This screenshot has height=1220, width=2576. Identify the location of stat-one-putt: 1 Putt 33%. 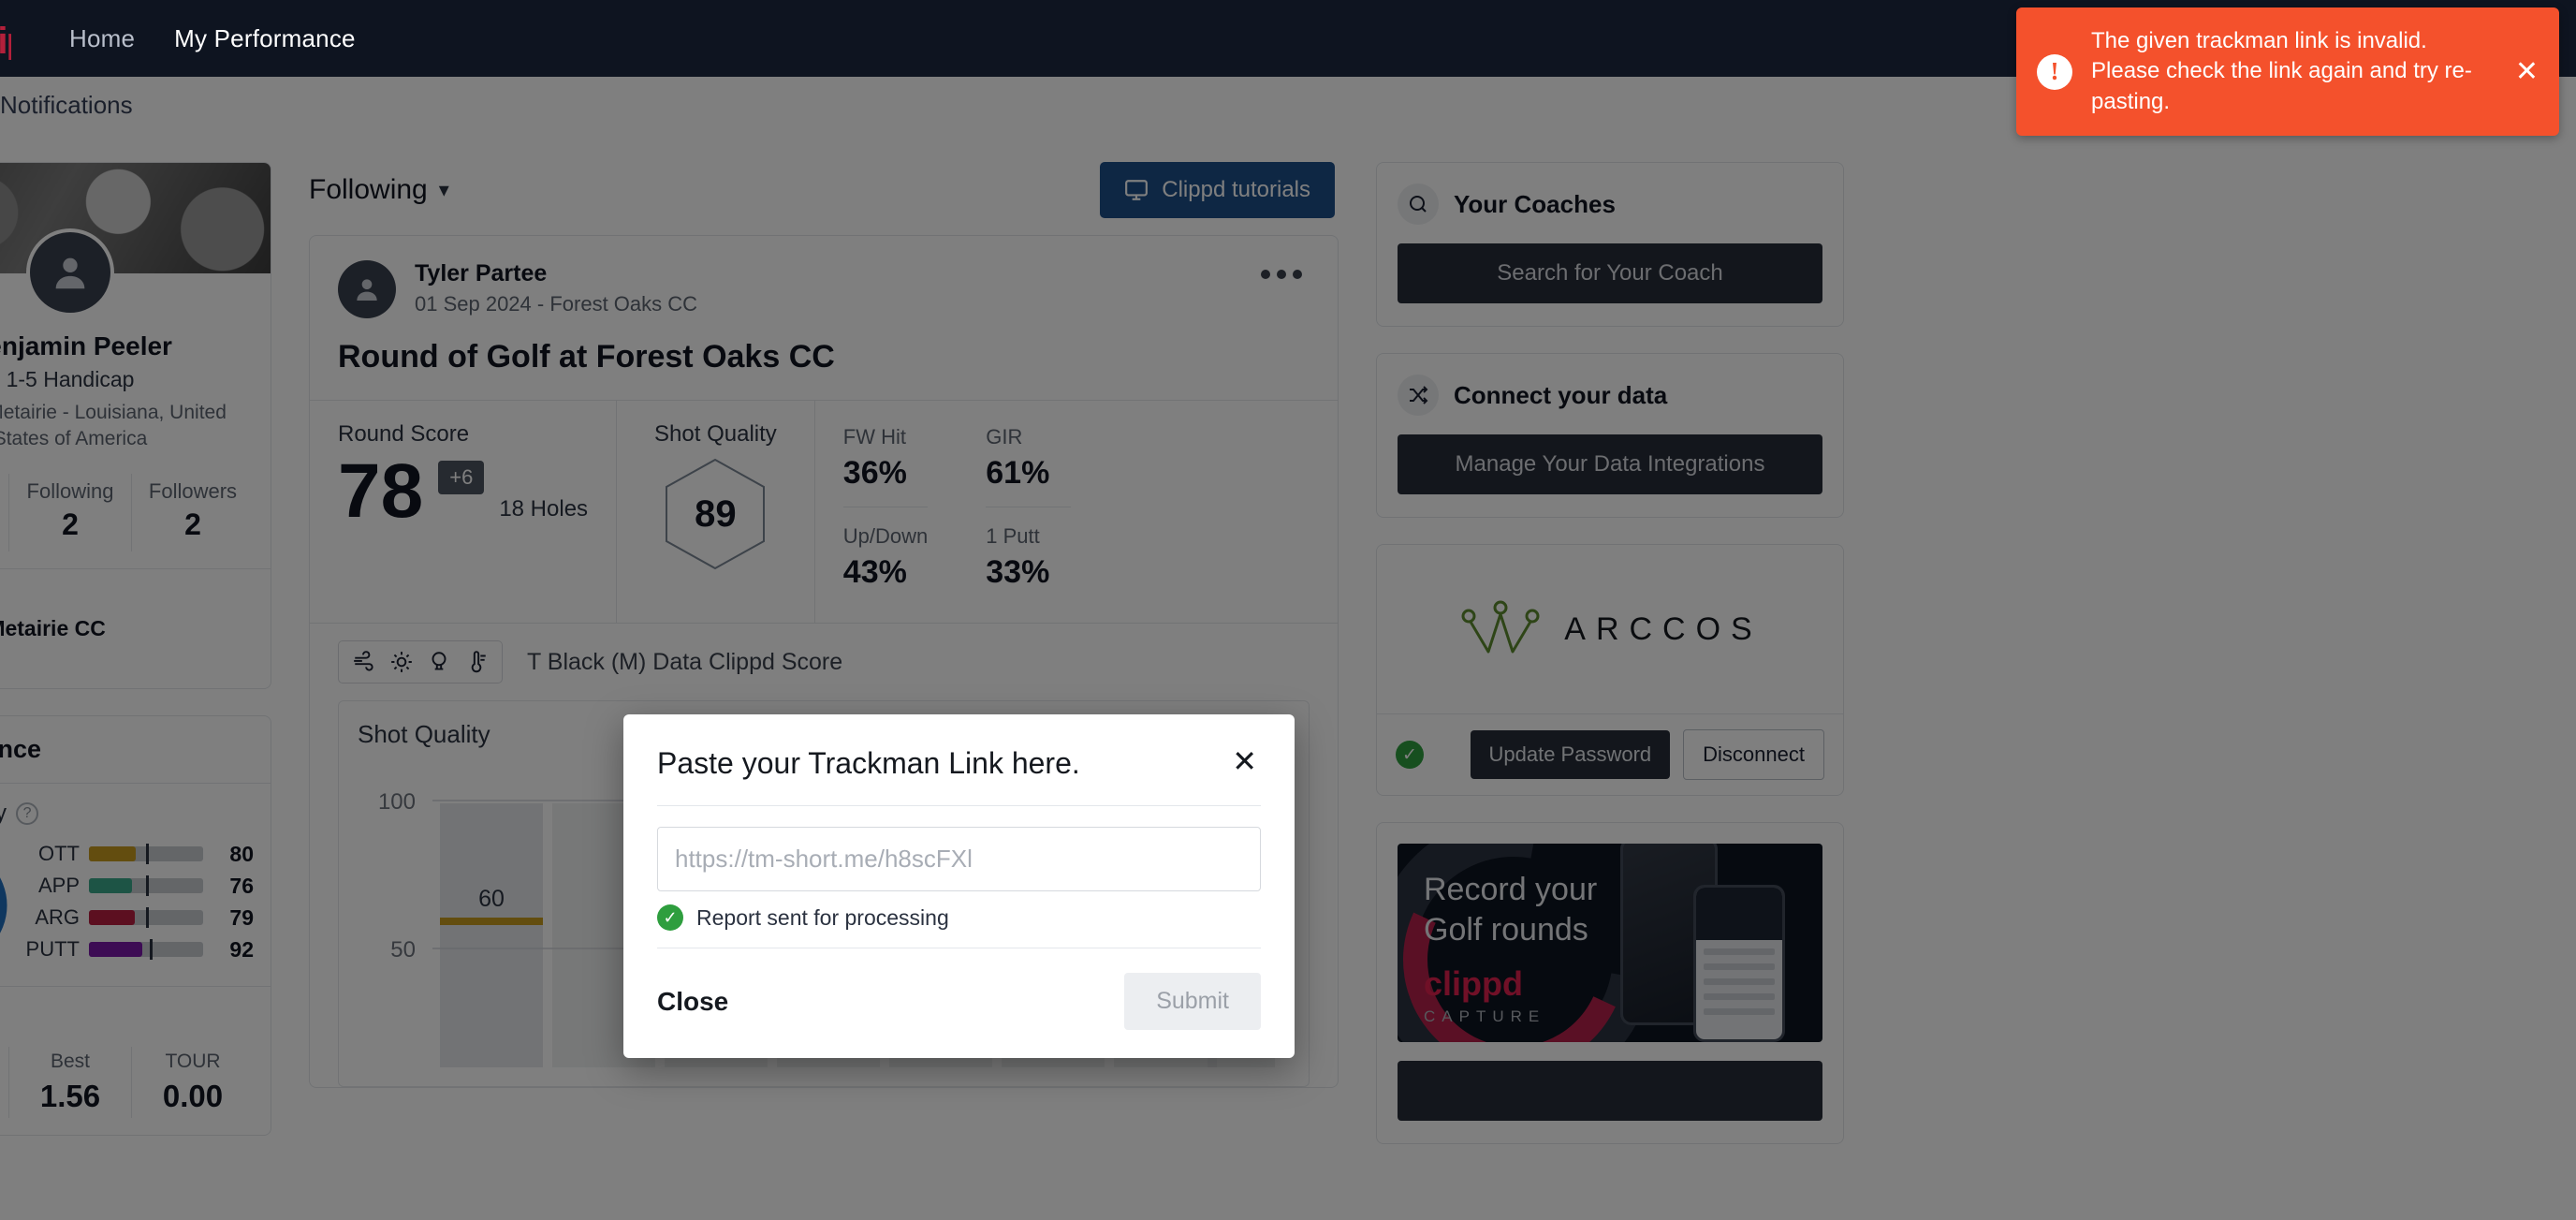
(1028, 556).